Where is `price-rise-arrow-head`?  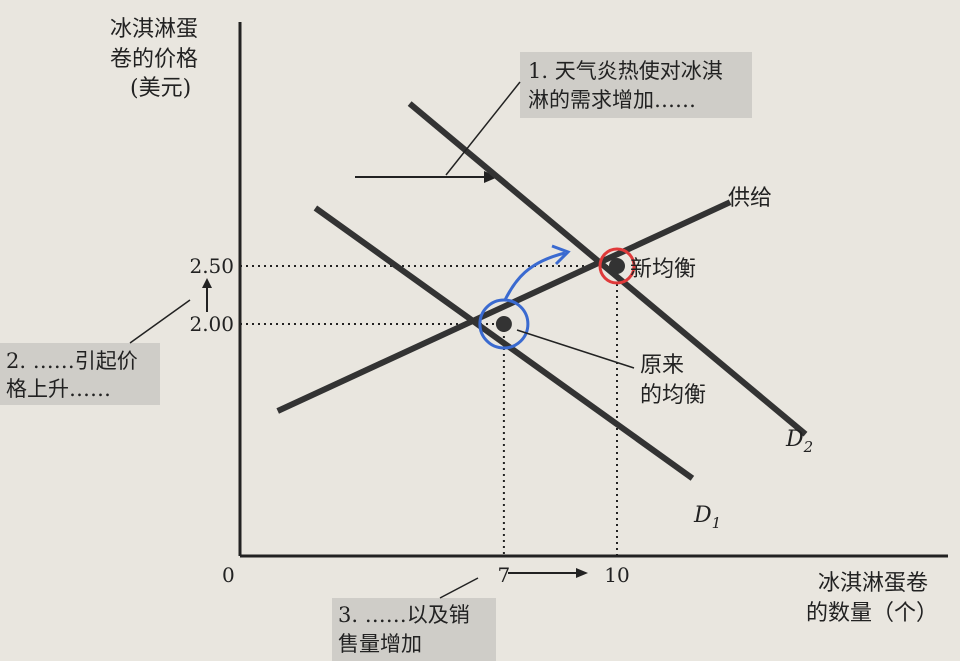 price-rise-arrow-head is located at coordinates (207, 283).